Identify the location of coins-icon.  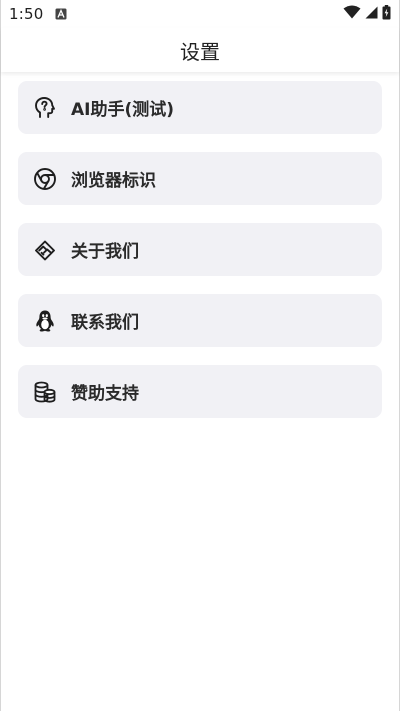
(45, 392).